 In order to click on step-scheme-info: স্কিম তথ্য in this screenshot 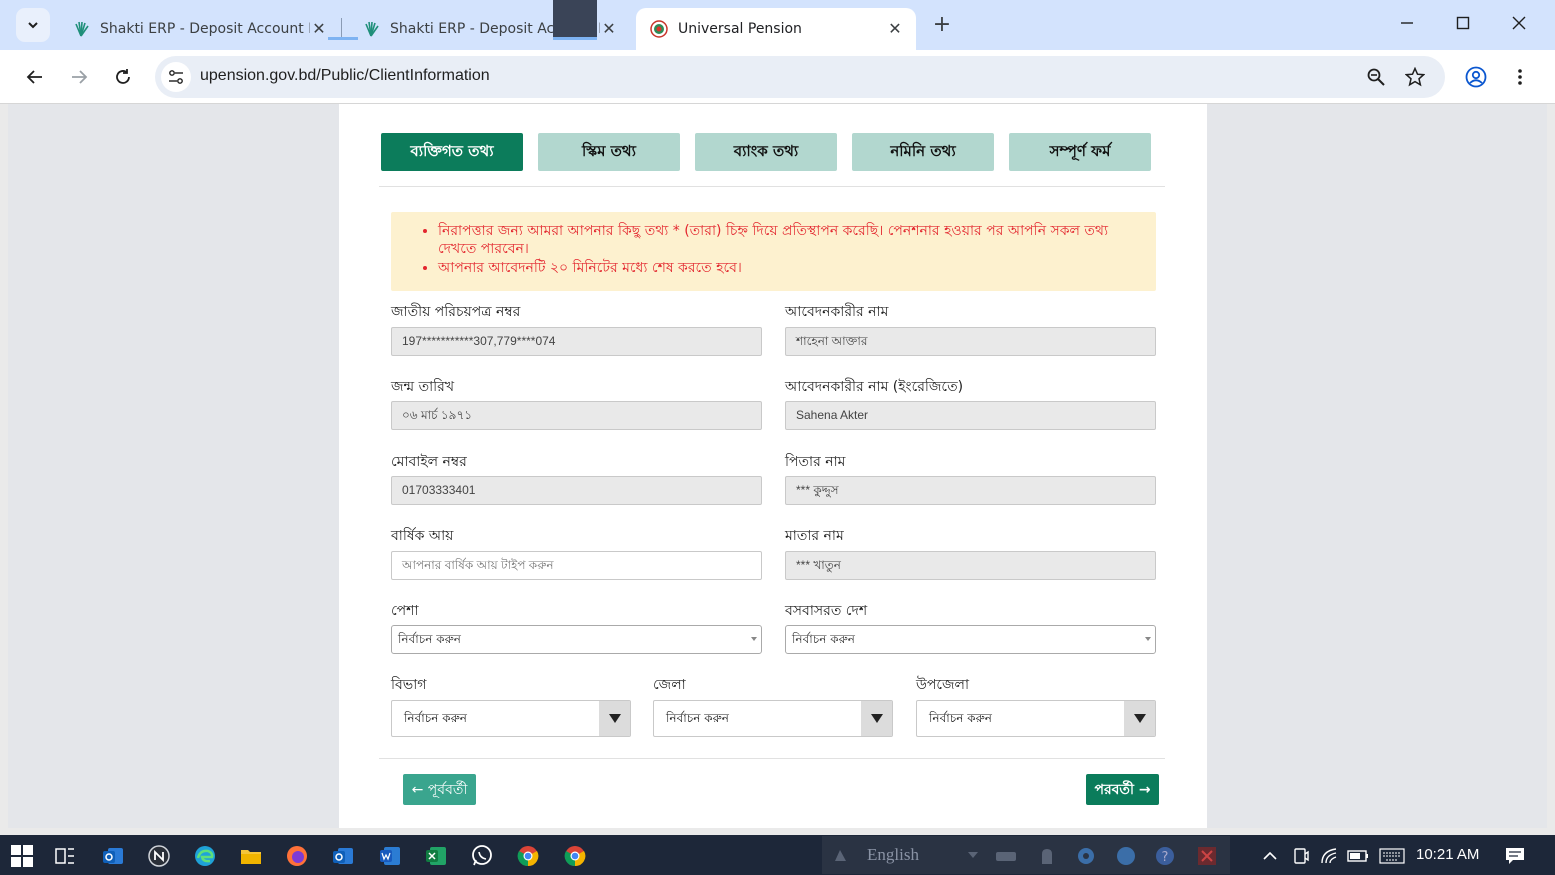, I will do `click(609, 152)`.